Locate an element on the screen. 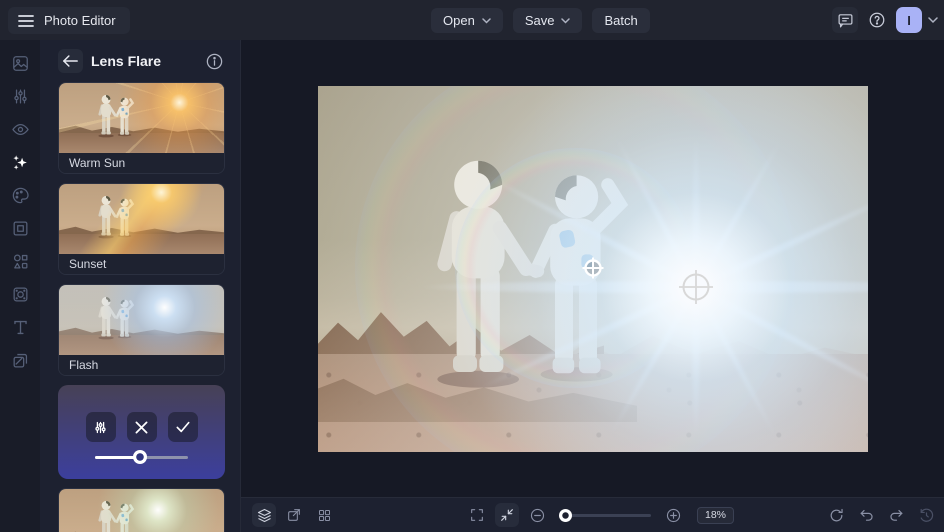 The height and width of the screenshot is (532, 944). preset-partial is located at coordinates (141, 510).